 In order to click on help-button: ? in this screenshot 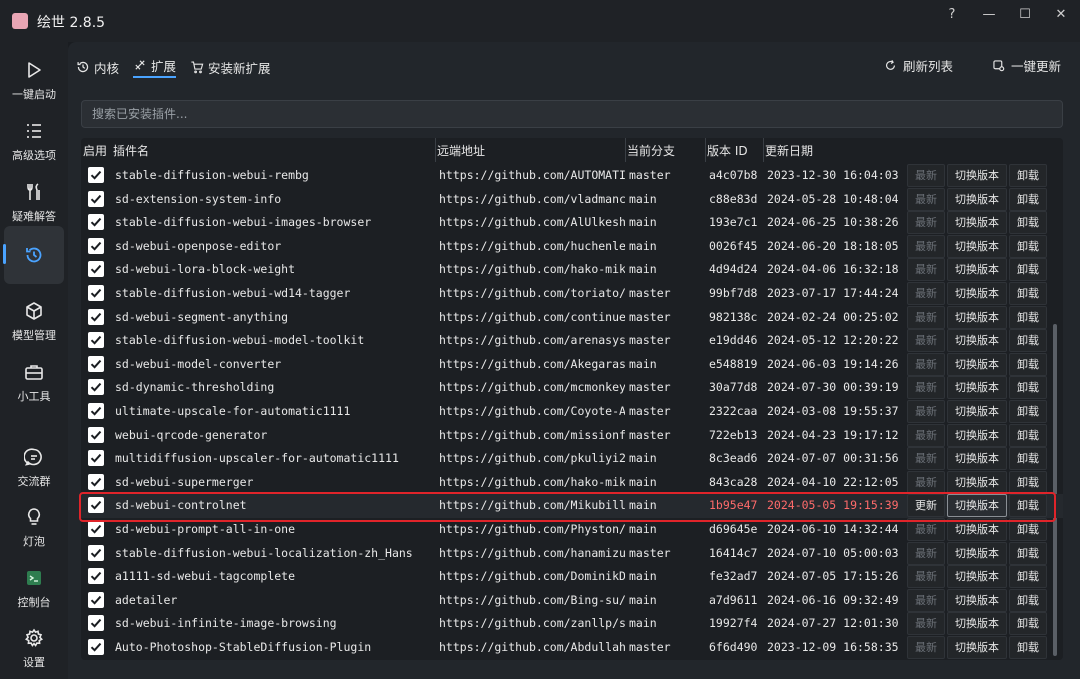, I will do `click(952, 15)`.